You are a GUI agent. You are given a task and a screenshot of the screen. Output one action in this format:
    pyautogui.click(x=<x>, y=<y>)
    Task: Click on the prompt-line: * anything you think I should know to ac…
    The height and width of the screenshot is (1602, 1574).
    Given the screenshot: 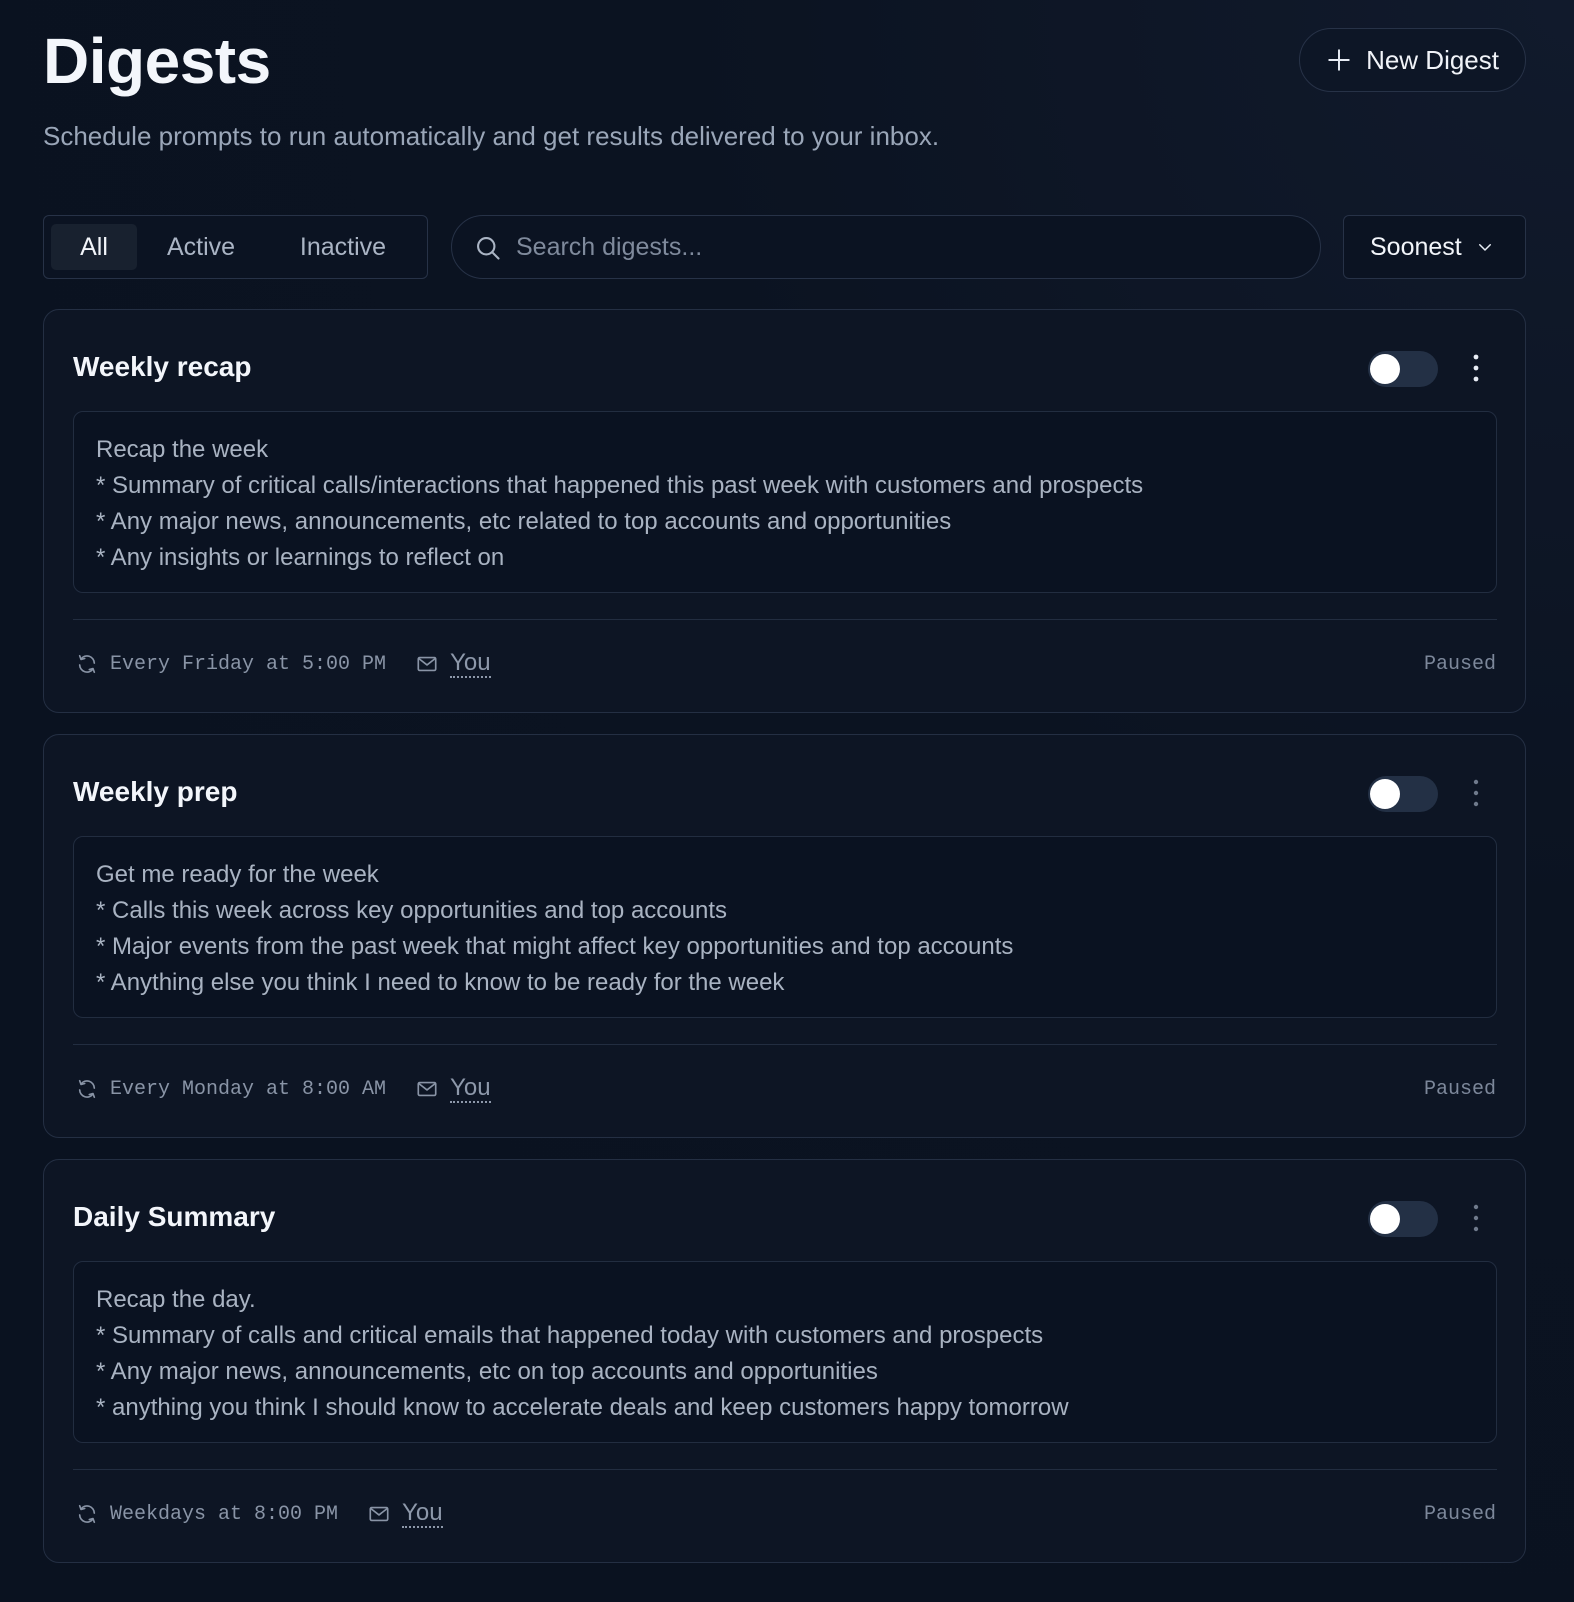 What is the action you would take?
    pyautogui.click(x=582, y=1407)
    